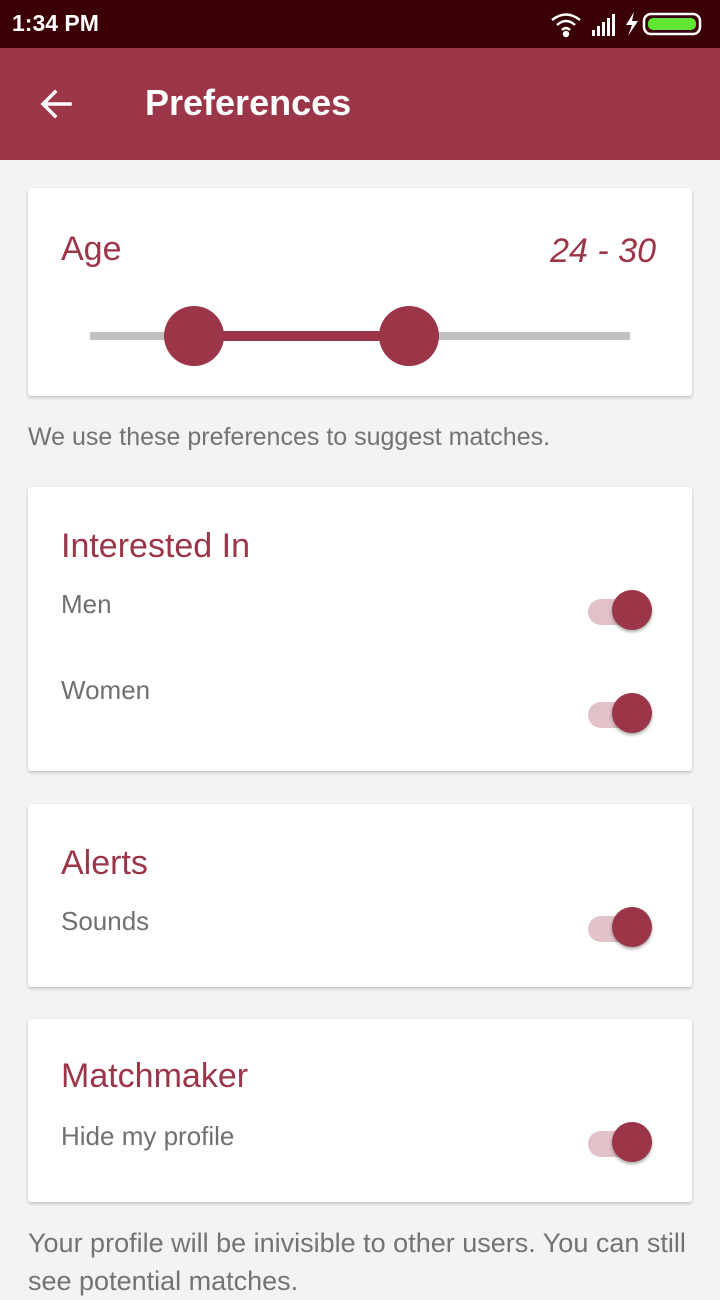  Describe the element at coordinates (360, 104) in the screenshot. I see `app-bar: Preferences` at that location.